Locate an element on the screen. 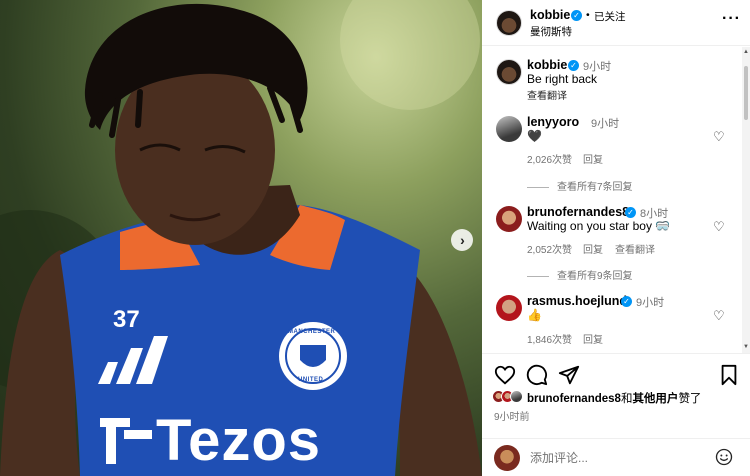 Image resolution: width=750 pixels, height=476 pixels. caption-avatar is located at coordinates (509, 72).